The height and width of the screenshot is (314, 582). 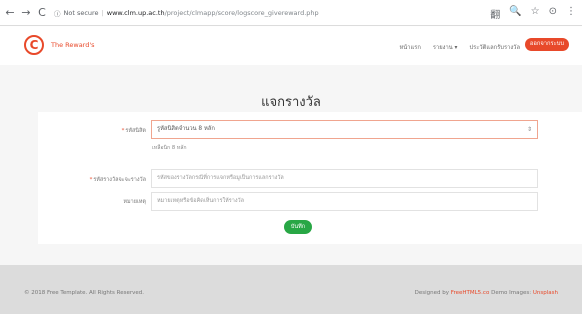 I want to click on student-id-select: รูหัสนิสิตจำนวน 8 หลัก ⇕, so click(x=344, y=129).